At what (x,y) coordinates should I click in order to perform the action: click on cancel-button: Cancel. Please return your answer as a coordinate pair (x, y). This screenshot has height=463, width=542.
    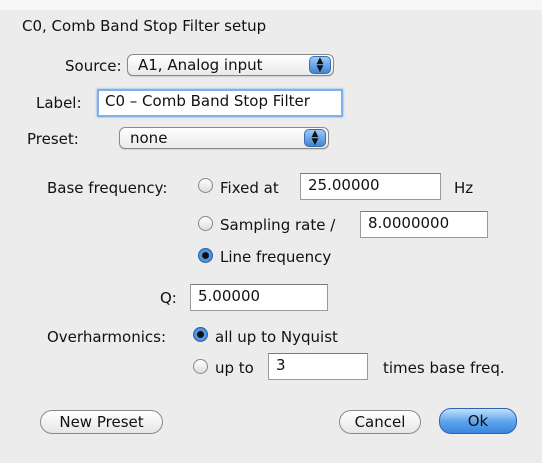
    Looking at the image, I should click on (380, 422).